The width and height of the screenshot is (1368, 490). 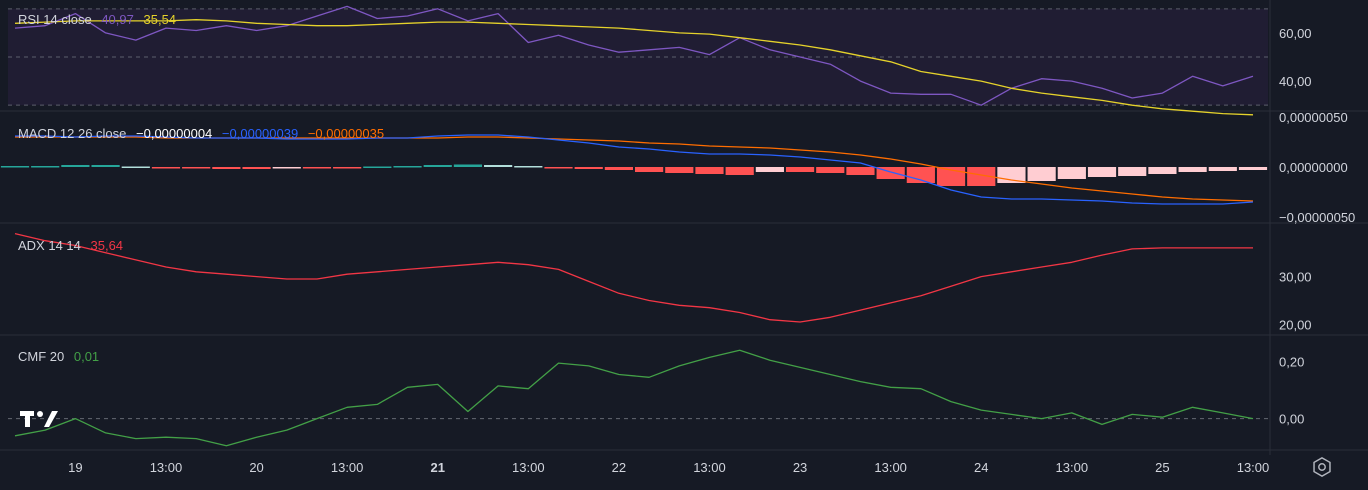 What do you see at coordinates (981, 467) in the screenshot?
I see `time-axis-label: 24` at bounding box center [981, 467].